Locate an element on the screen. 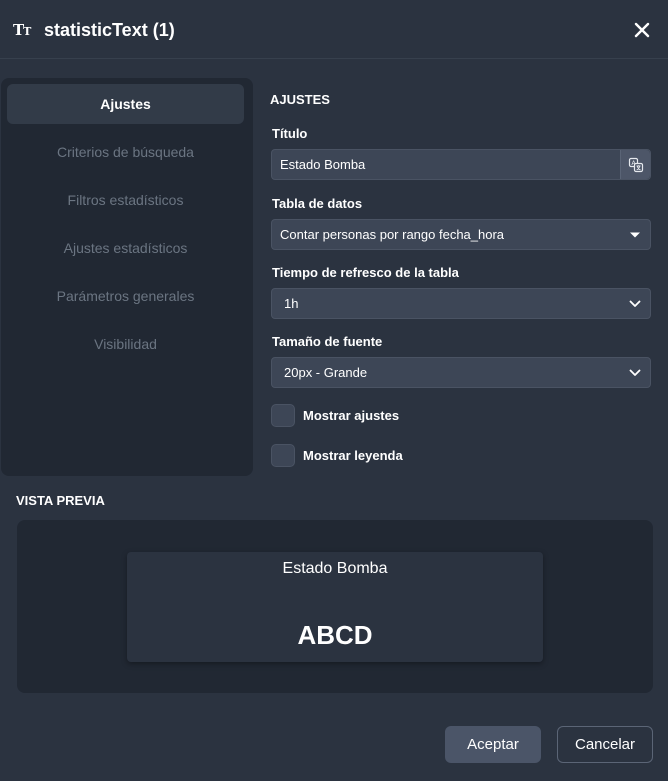  sidebar-item-visibilidad: Visibilidad is located at coordinates (125, 344).